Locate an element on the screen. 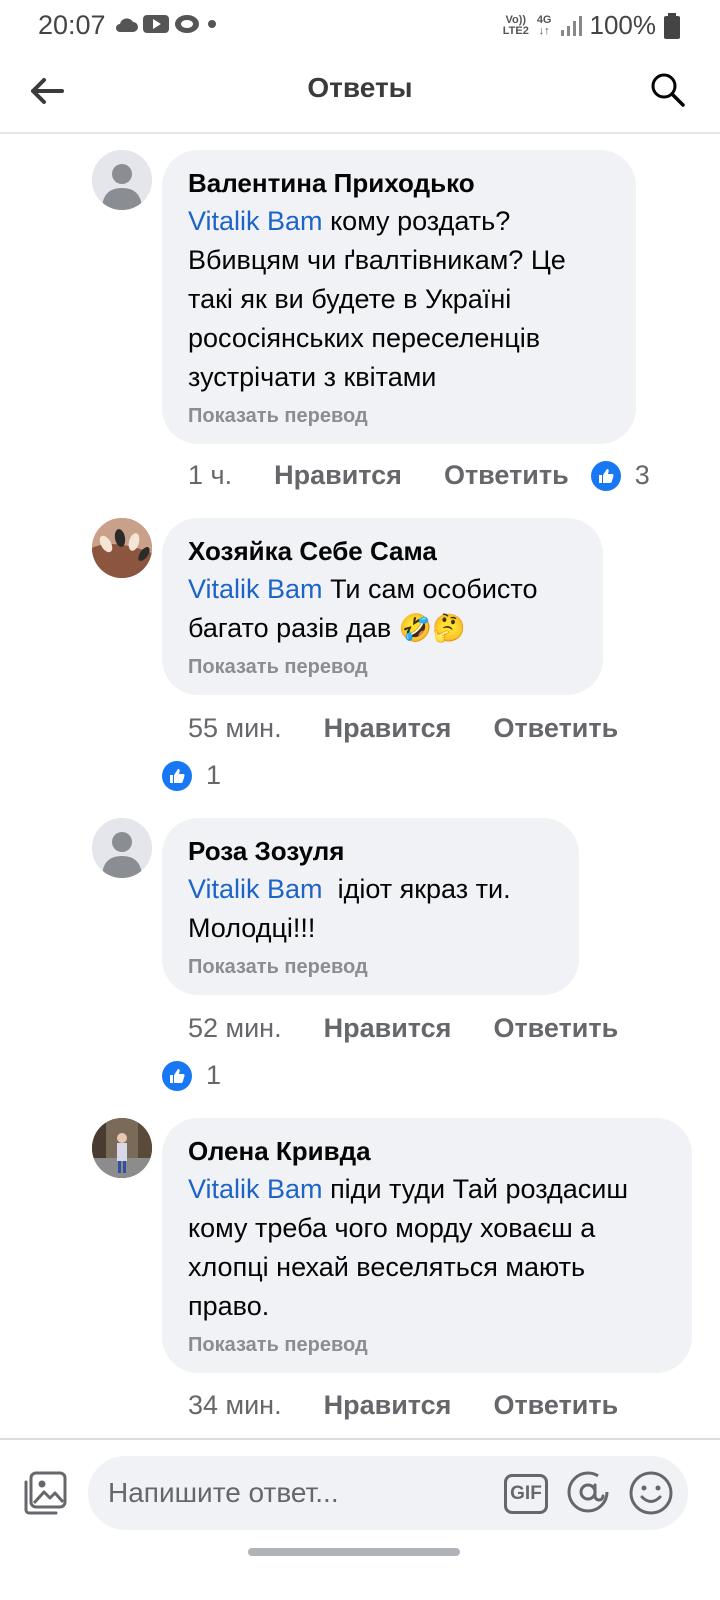  reaction-count: 3 is located at coordinates (620, 475).